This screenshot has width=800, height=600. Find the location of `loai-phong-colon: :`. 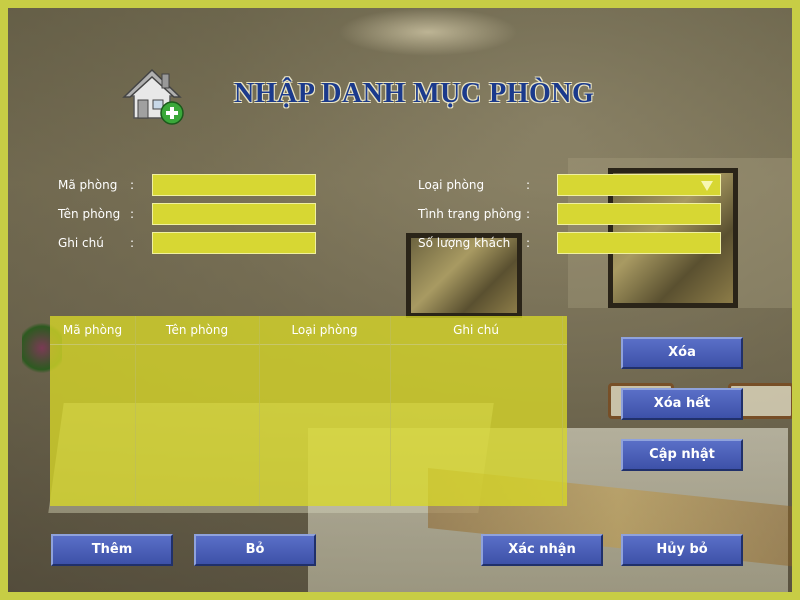

loai-phong-colon: : is located at coordinates (528, 185).